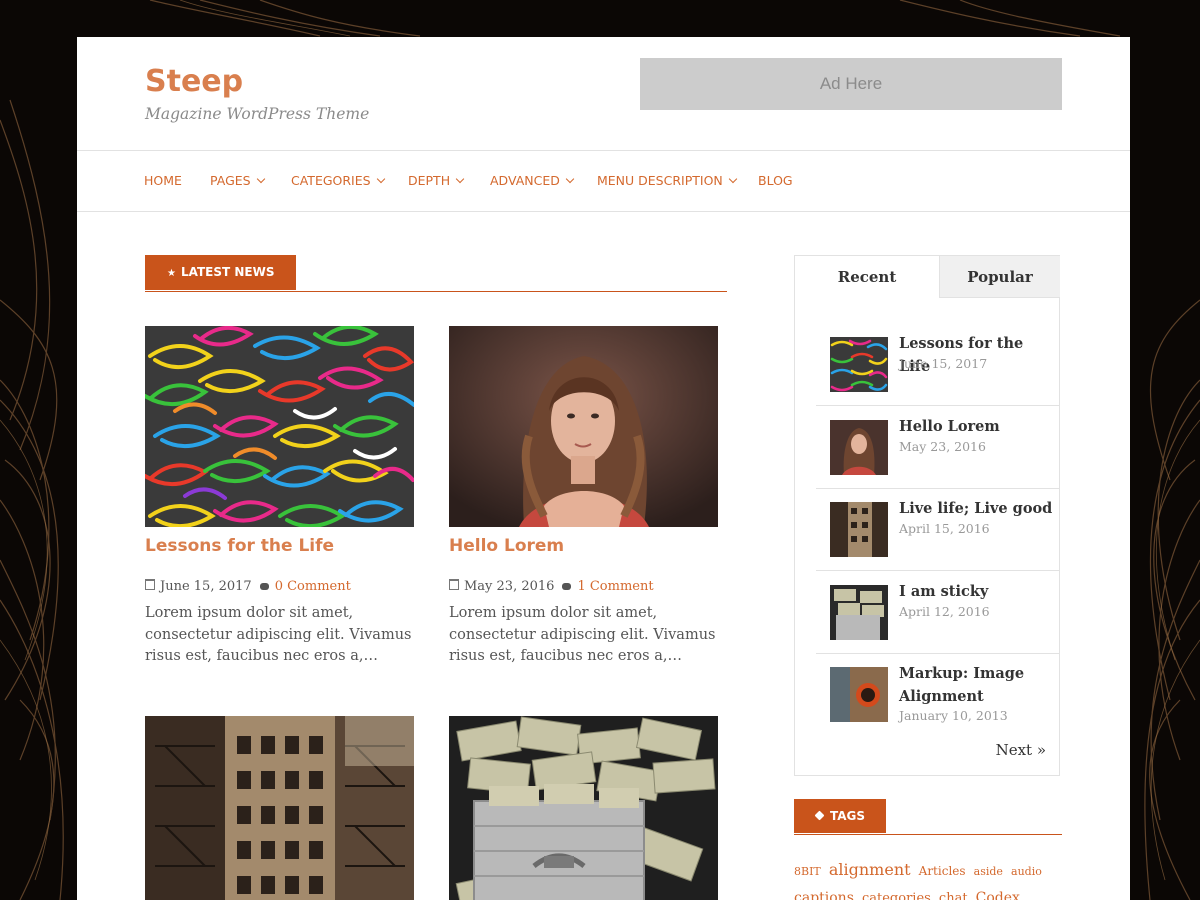 The image size is (1200, 900). What do you see at coordinates (660, 180) in the screenshot?
I see `nav-item-label: MENU DESCRIPTION` at bounding box center [660, 180].